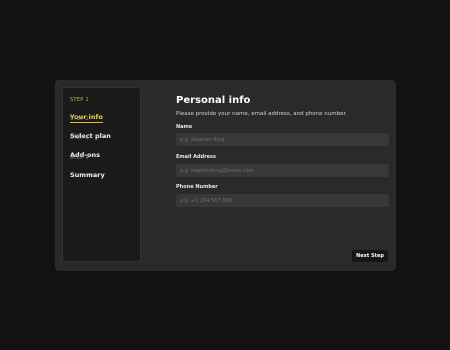 The width and height of the screenshot is (450, 350). What do you see at coordinates (196, 157) in the screenshot?
I see `email-label: Email Address` at bounding box center [196, 157].